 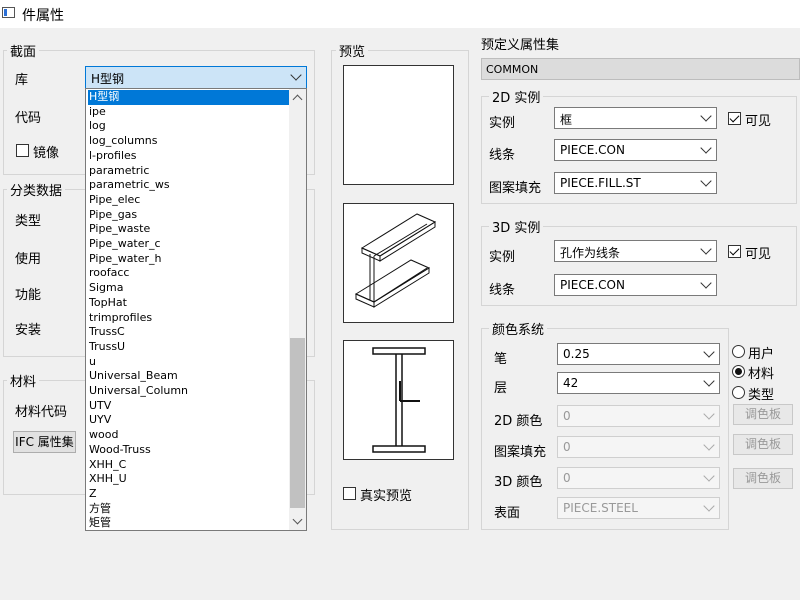 What do you see at coordinates (297, 519) in the screenshot?
I see `scroll-down-icon` at bounding box center [297, 519].